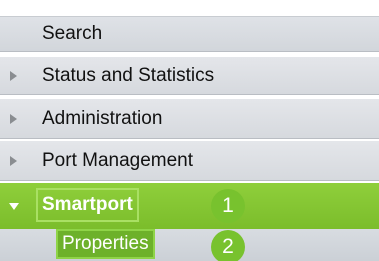  I want to click on smartport-highlight: Smartport, so click(87, 205).